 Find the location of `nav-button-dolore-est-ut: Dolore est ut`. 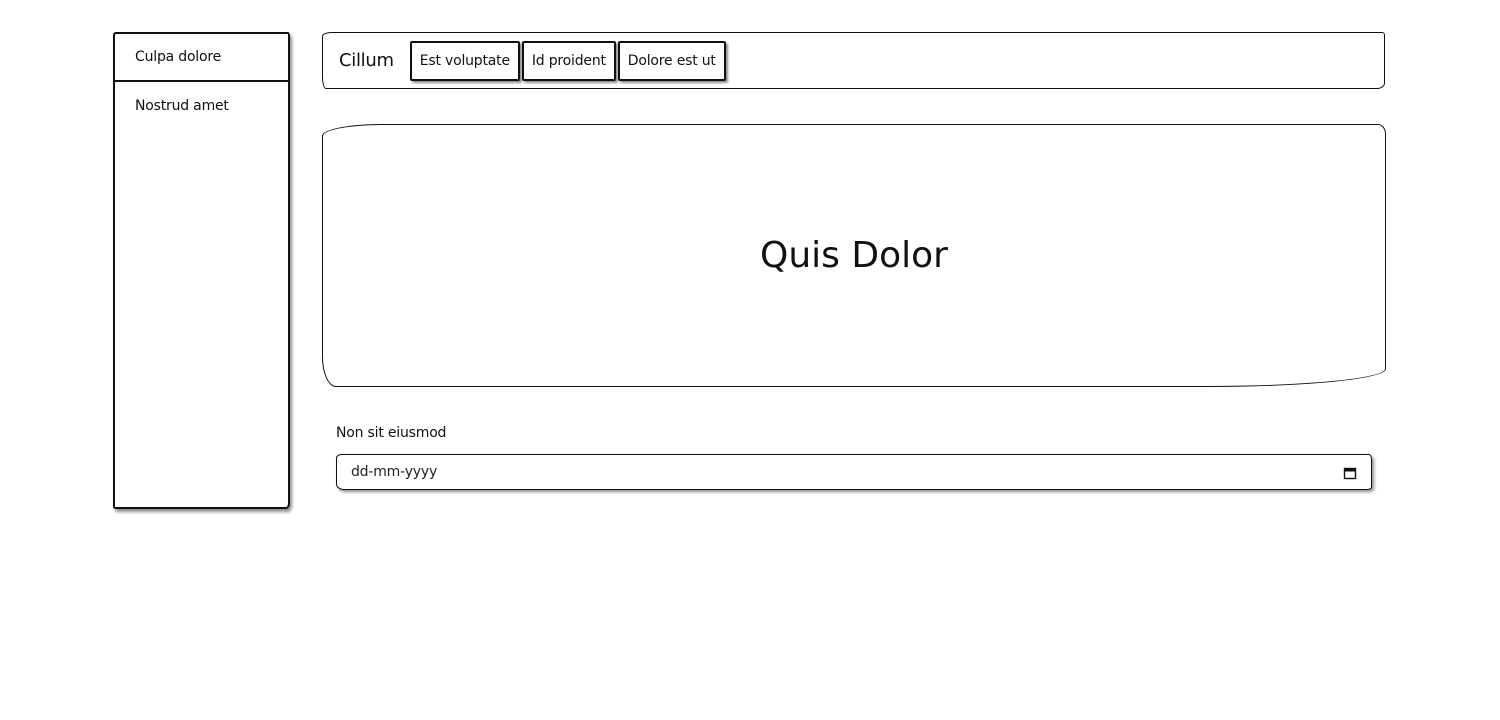

nav-button-dolore-est-ut: Dolore est ut is located at coordinates (671, 60).